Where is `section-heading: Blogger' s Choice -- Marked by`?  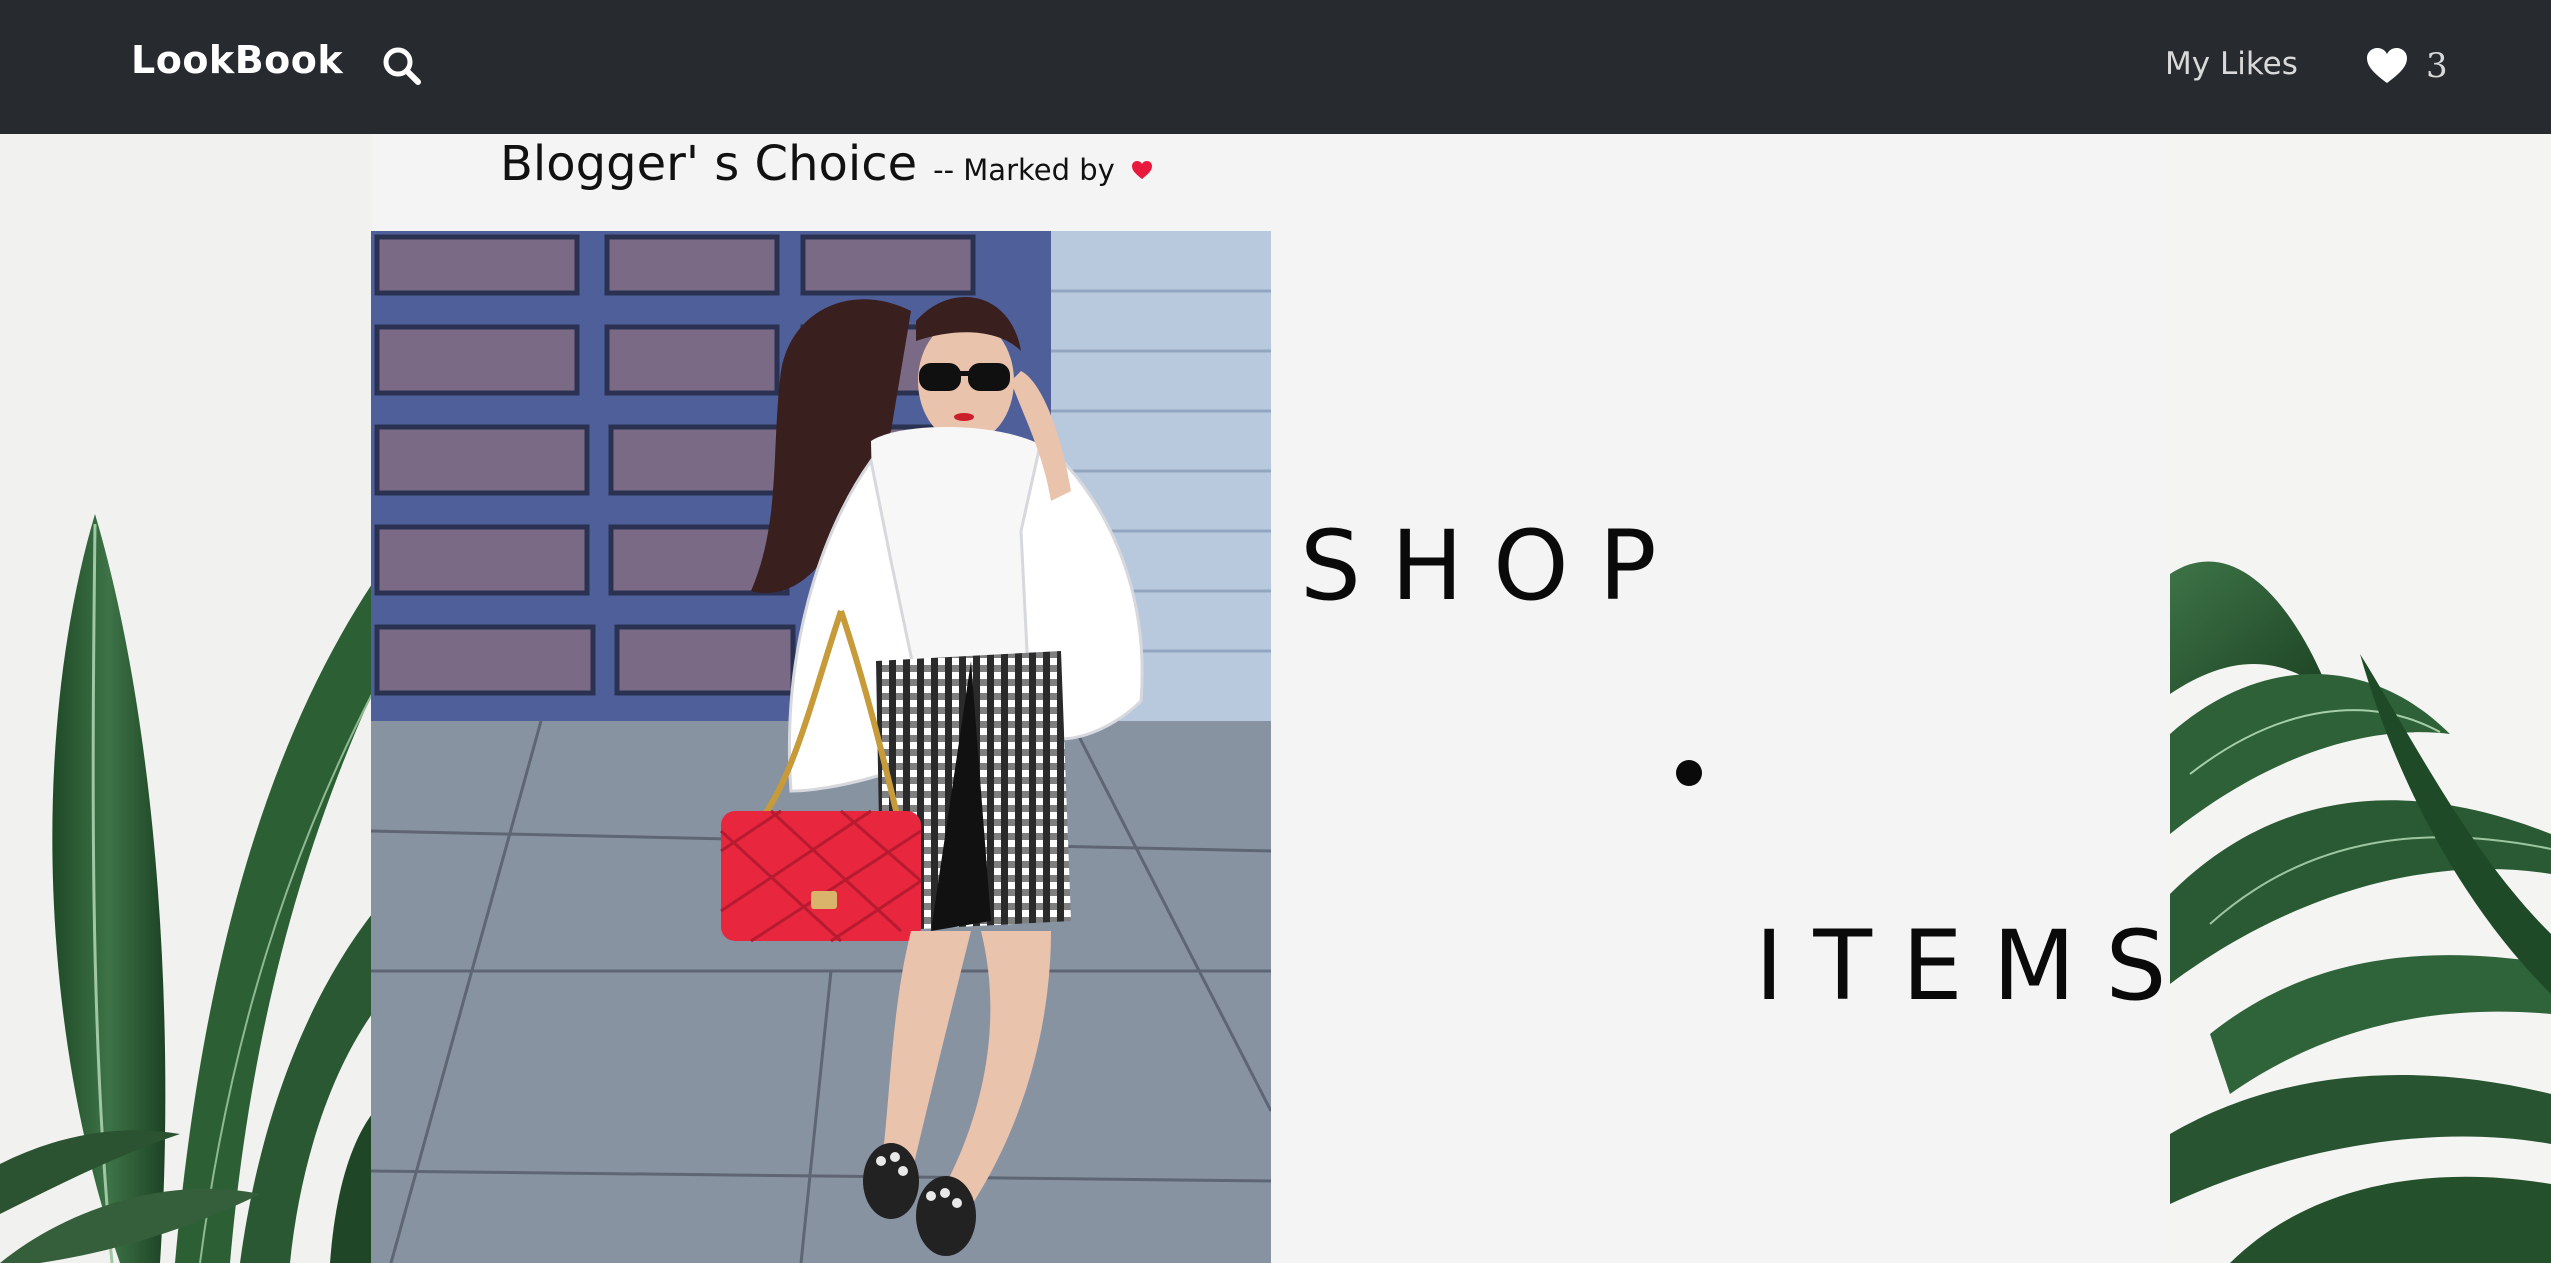 section-heading: Blogger' s Choice -- Marked by is located at coordinates (826, 166).